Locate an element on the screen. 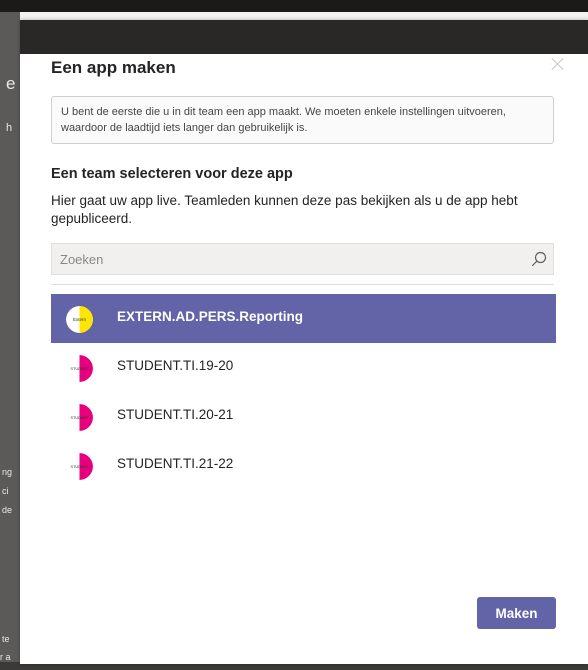  team-name: EXTERN.AD.PERS.Reporting is located at coordinates (210, 316).